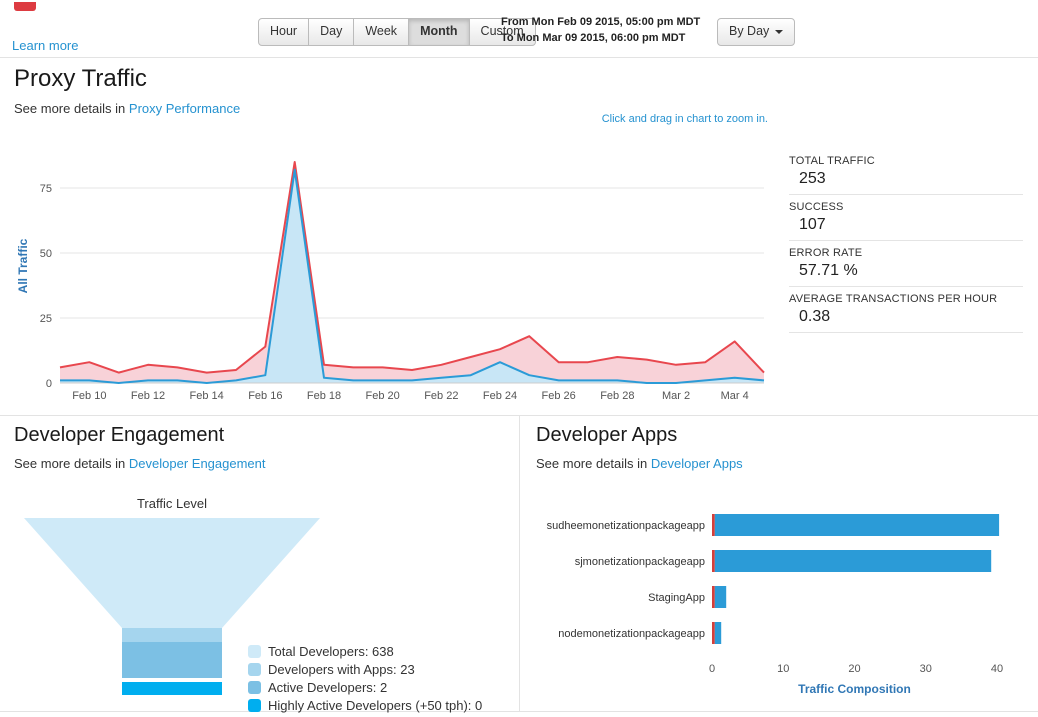  I want to click on x-tick-label: Feb 20, so click(383, 396).